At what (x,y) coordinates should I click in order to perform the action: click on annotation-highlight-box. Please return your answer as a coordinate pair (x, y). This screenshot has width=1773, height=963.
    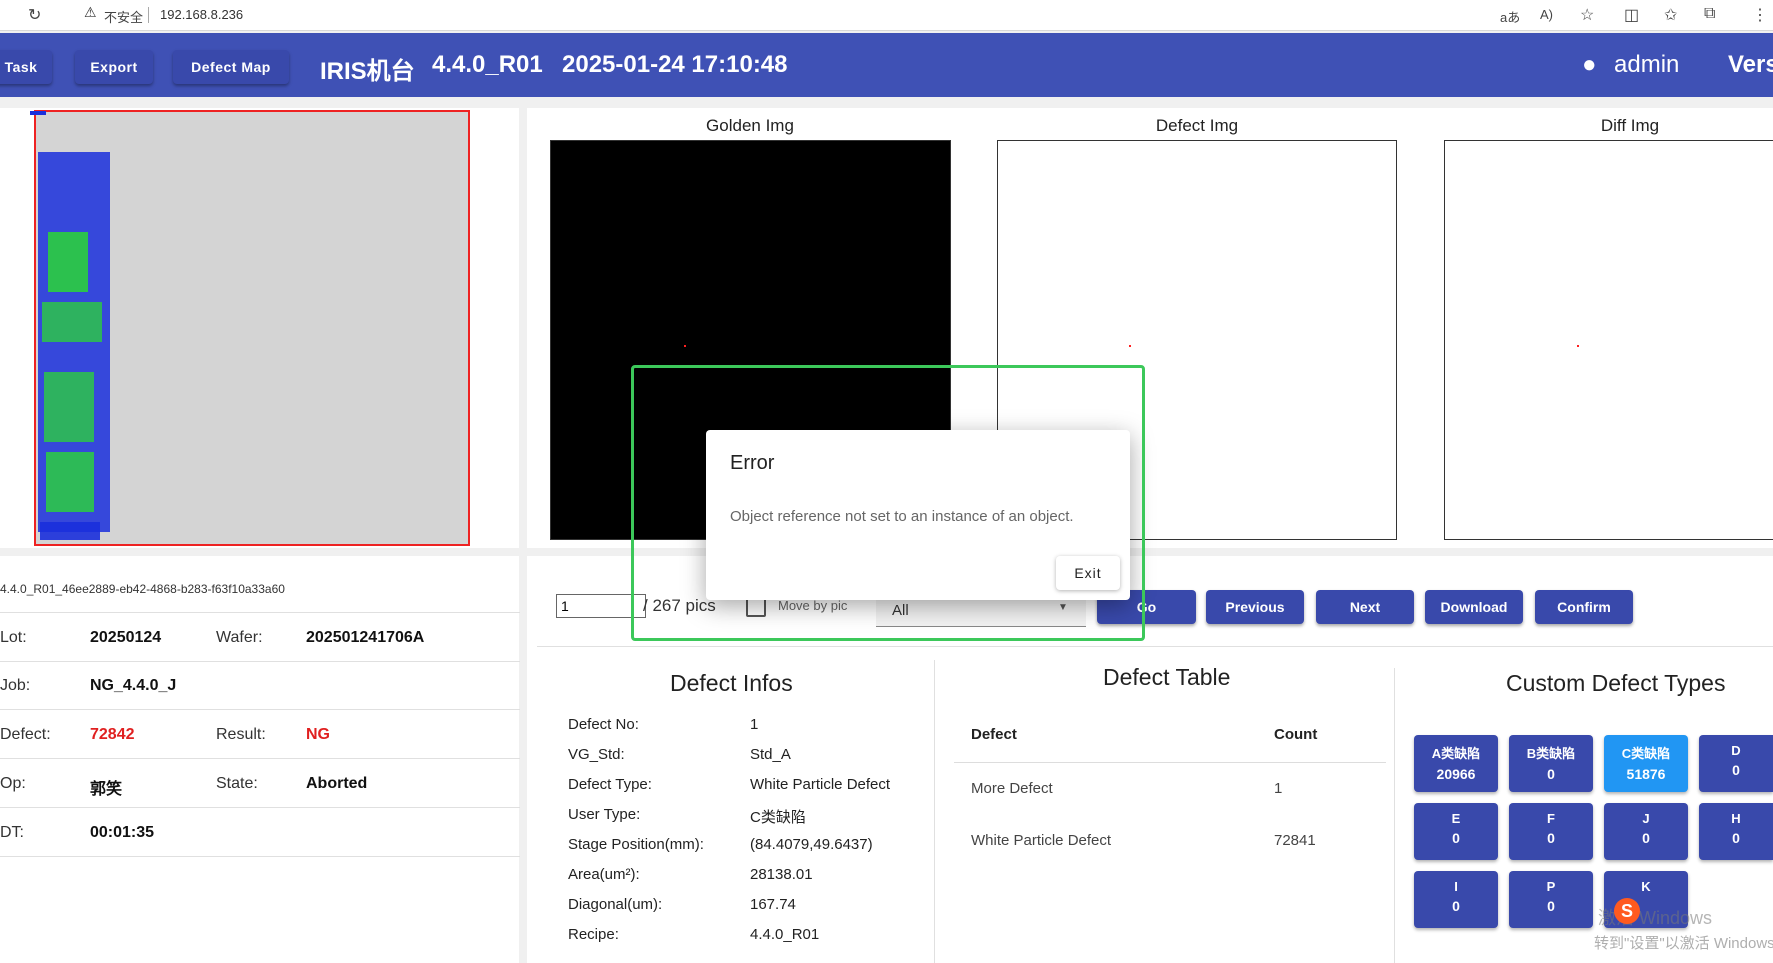
    Looking at the image, I should click on (888, 503).